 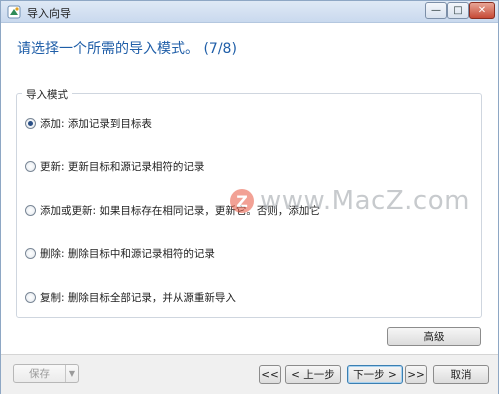 I want to click on save-split-button: 保存 ▼, so click(x=46, y=373).